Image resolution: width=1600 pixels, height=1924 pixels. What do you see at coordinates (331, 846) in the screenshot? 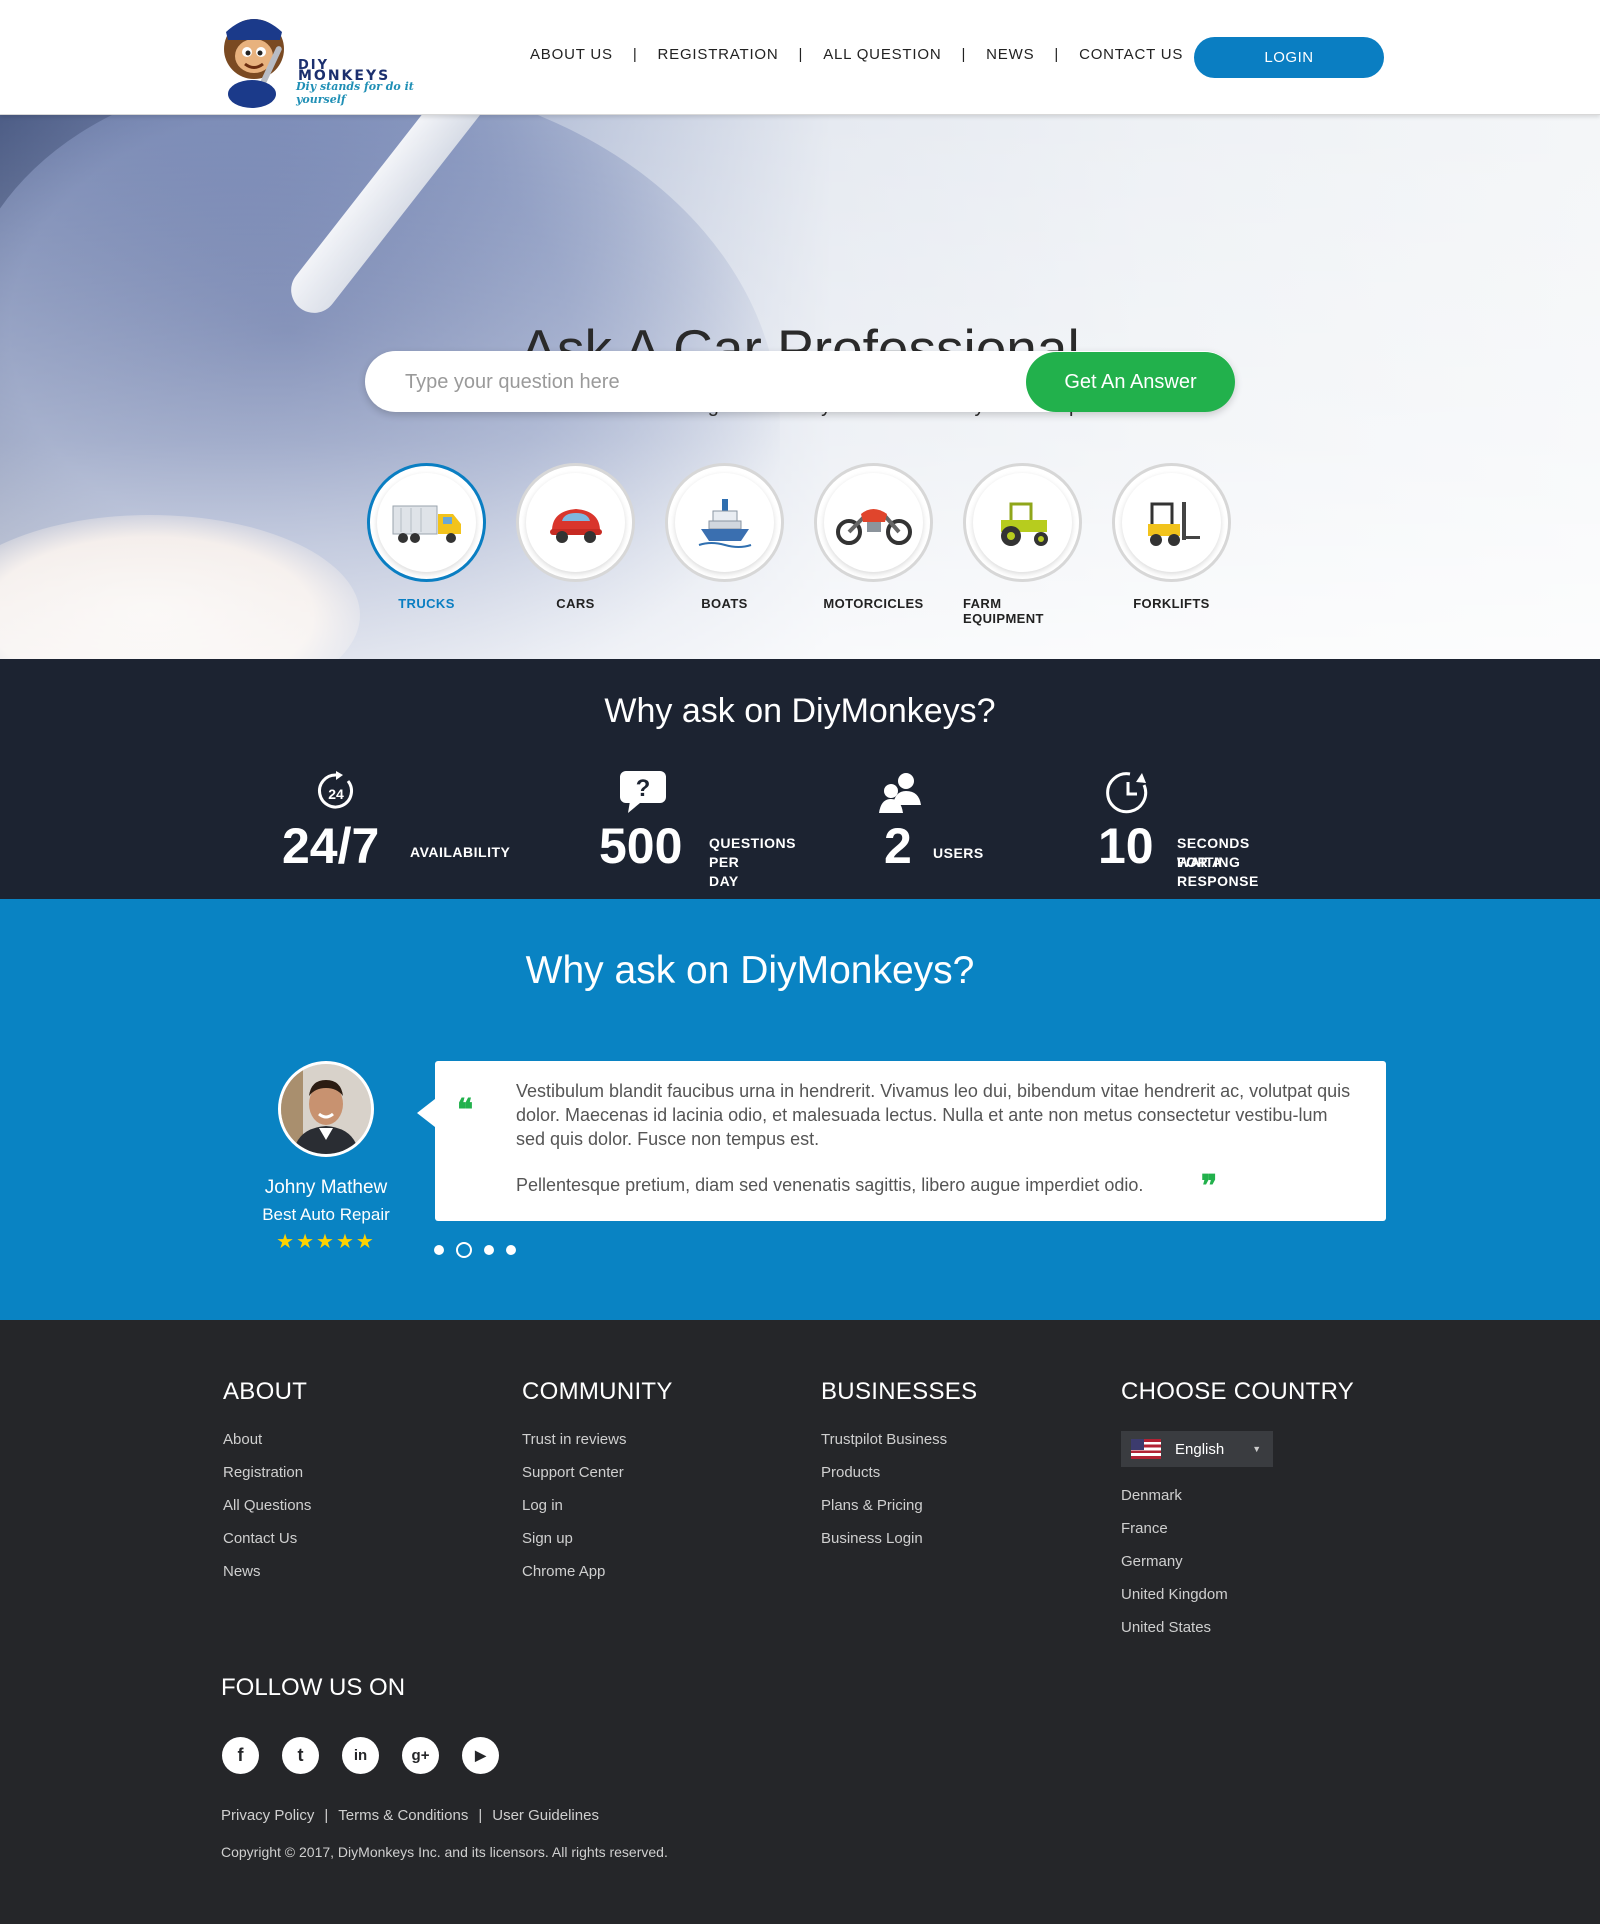
I see `stat-number: 24/7` at bounding box center [331, 846].